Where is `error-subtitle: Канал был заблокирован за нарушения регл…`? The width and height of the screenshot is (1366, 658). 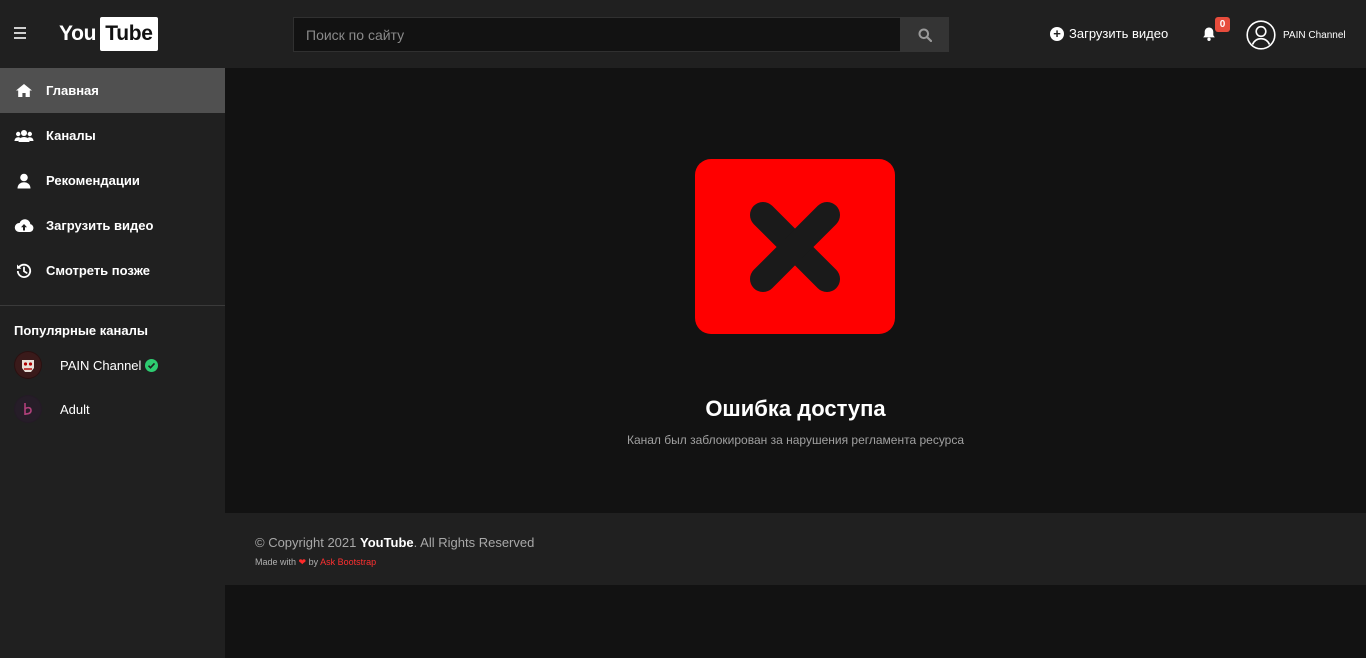 error-subtitle: Канал был заблокирован за нарушения регл… is located at coordinates (795, 440).